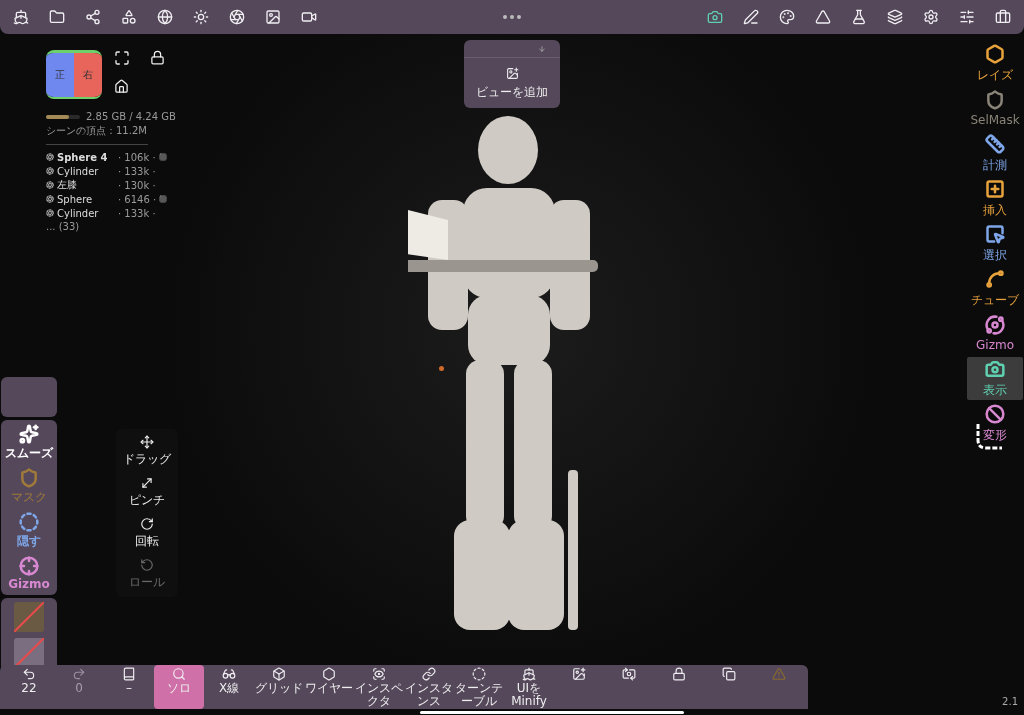 The height and width of the screenshot is (715, 1024). Describe the element at coordinates (1010, 701) in the screenshot. I see `version-label: 2.1` at that location.